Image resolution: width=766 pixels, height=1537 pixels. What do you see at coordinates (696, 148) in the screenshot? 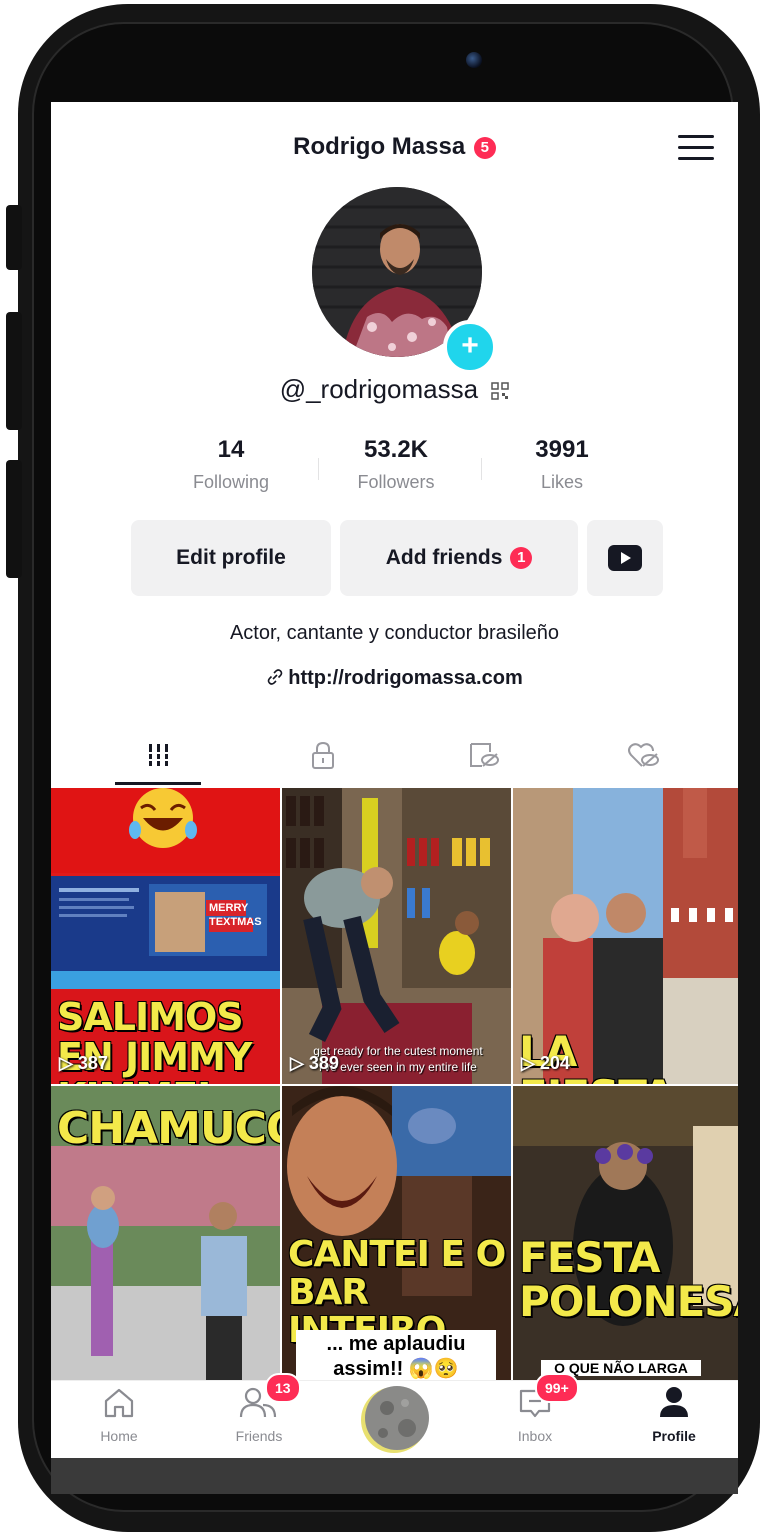
I see `menu-icon` at bounding box center [696, 148].